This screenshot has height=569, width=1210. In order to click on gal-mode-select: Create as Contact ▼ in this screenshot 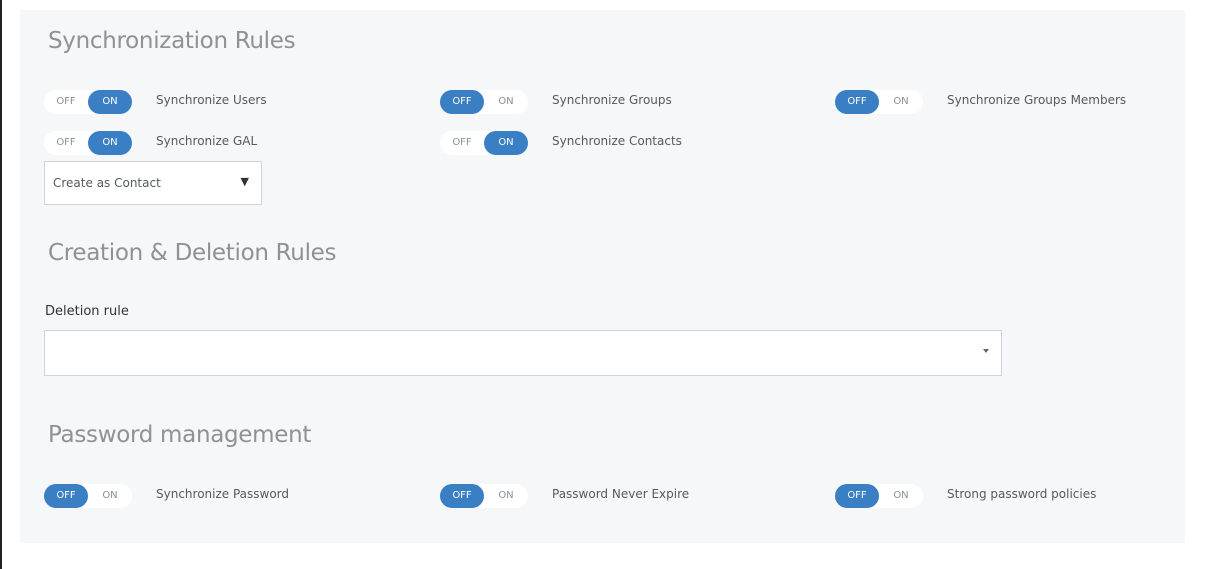, I will do `click(153, 183)`.